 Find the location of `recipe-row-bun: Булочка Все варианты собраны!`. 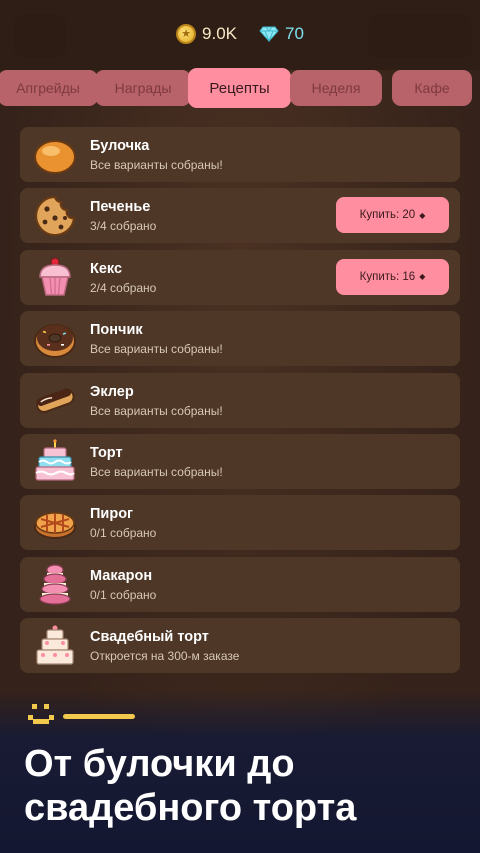

recipe-row-bun: Булочка Все варианты собраны! is located at coordinates (240, 154).